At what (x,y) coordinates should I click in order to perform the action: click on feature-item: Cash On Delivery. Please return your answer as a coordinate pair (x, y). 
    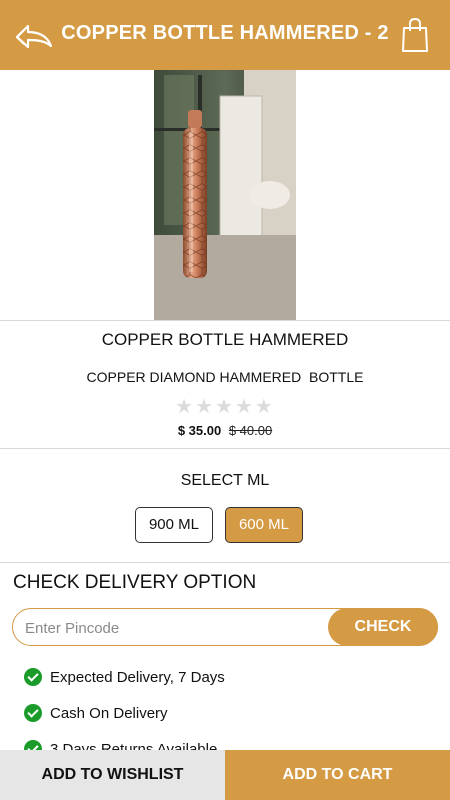
    Looking at the image, I should click on (96, 713).